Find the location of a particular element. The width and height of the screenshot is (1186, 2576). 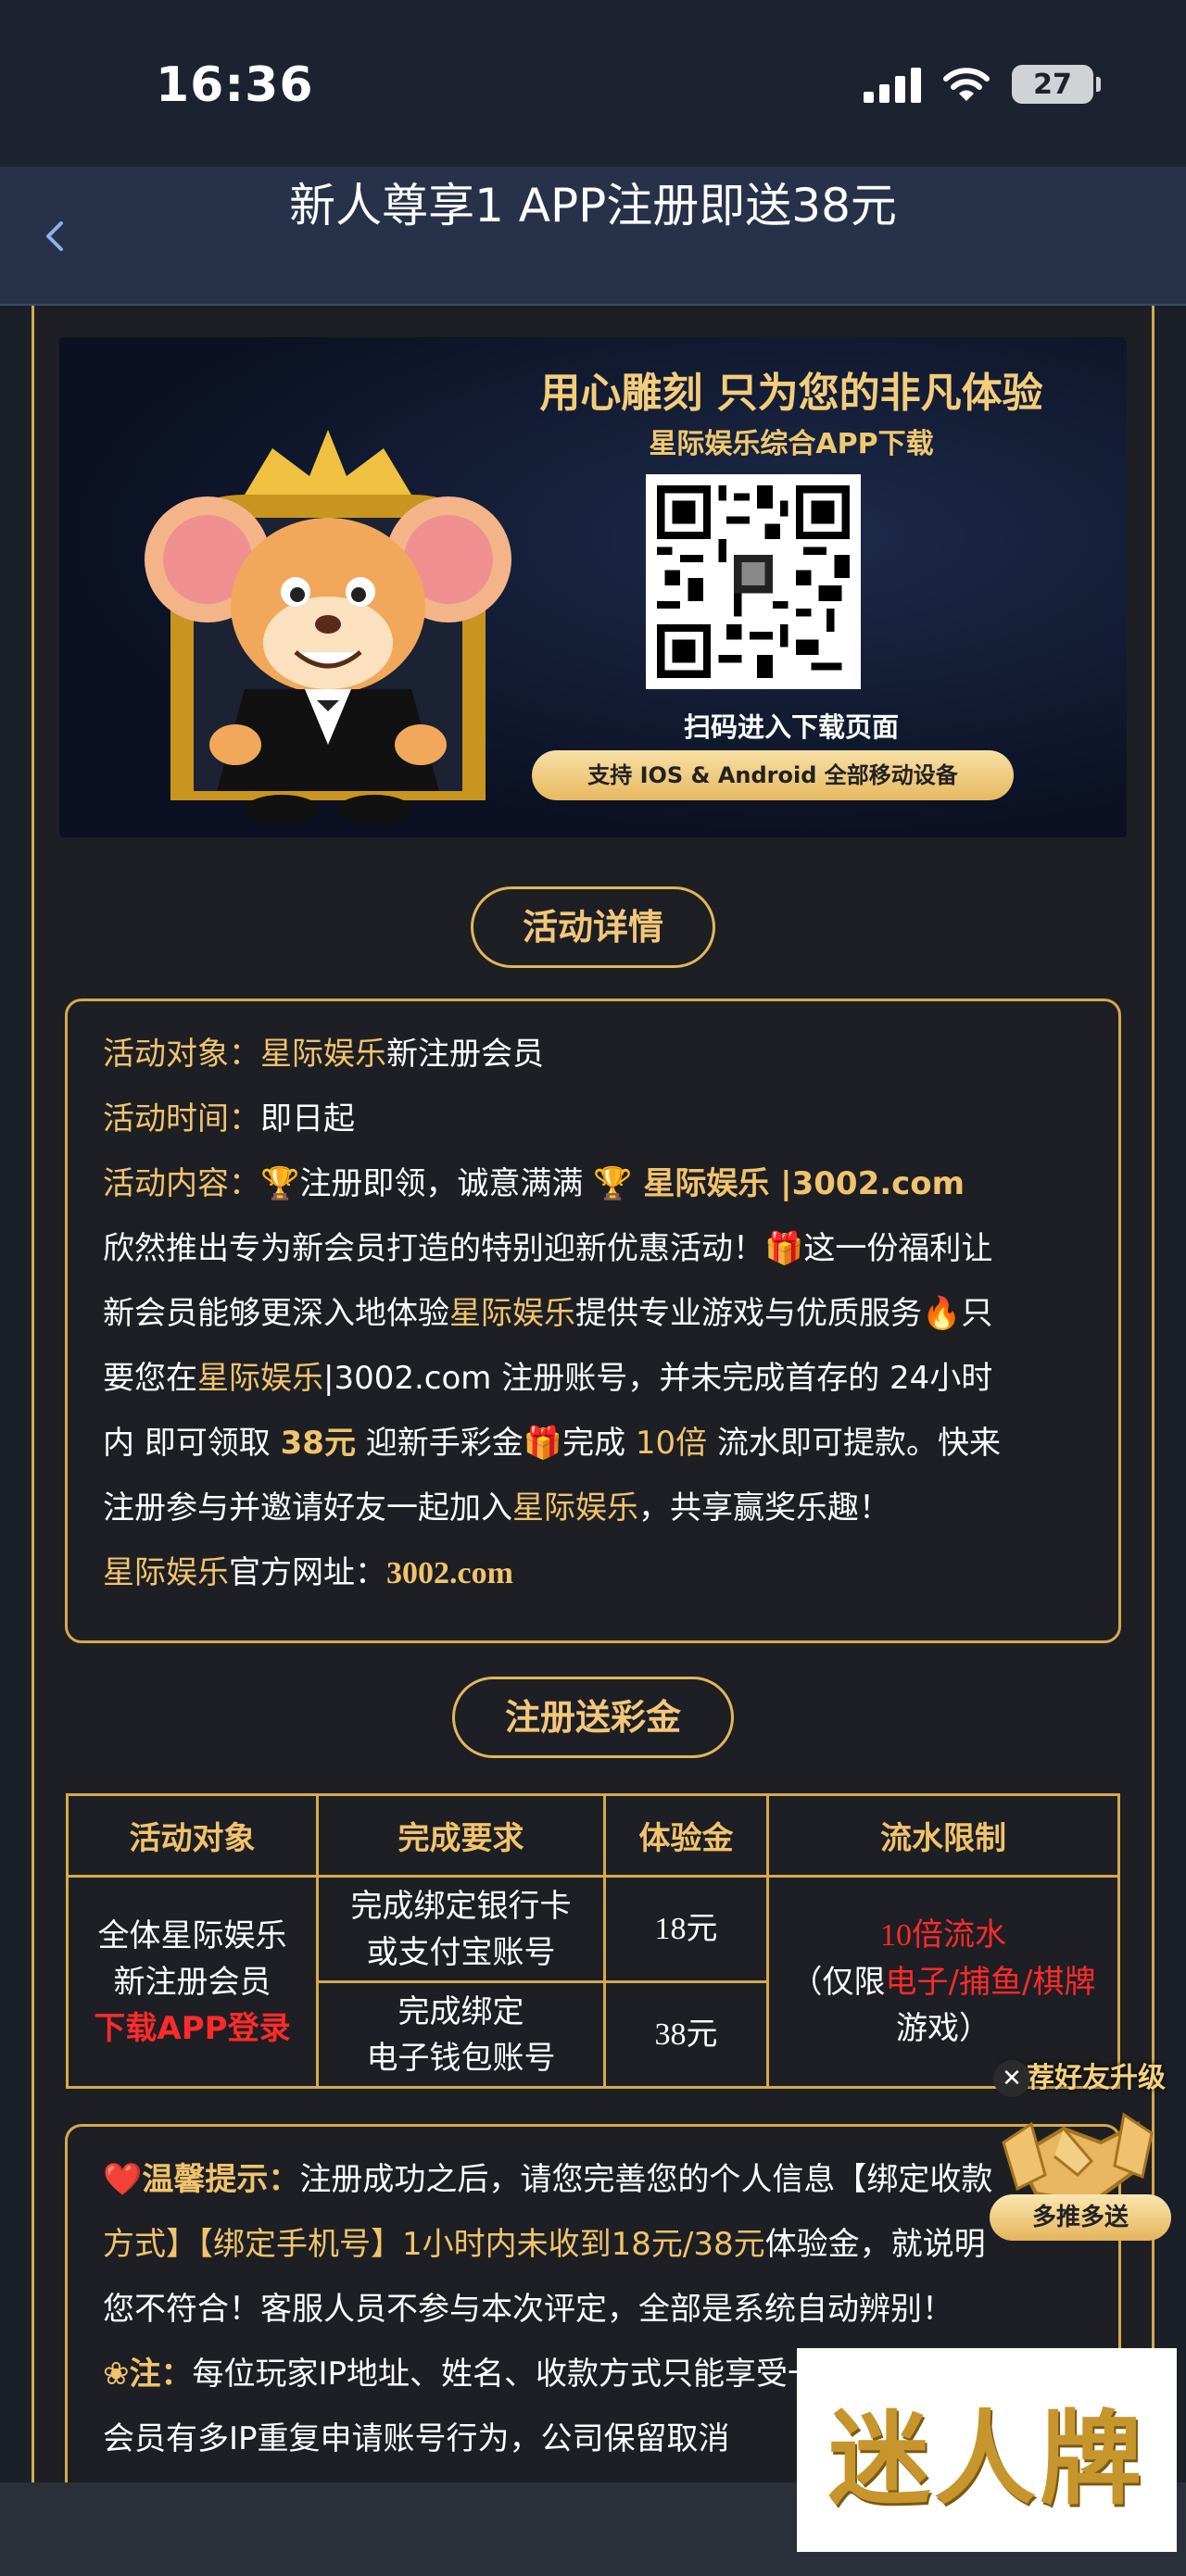

content-line: 内 即可领取 38元 迎新手彩金🎁完成 10倍 流水即可提款。快来 is located at coordinates (594, 1443).